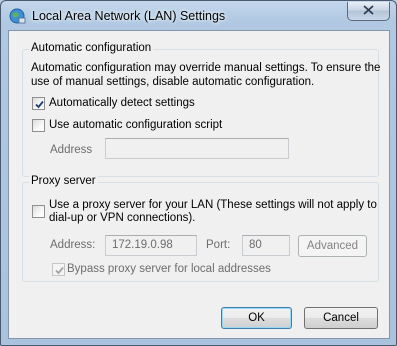 The image size is (397, 346). I want to click on auto-config-legend: Automatic configuration, so click(91, 48).